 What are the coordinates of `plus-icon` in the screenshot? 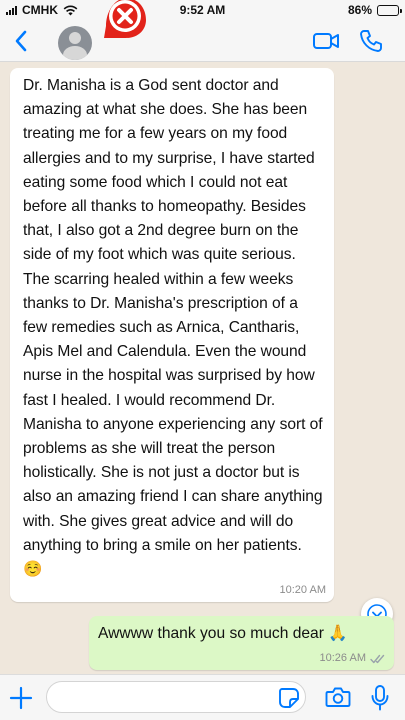 It's located at (21, 698).